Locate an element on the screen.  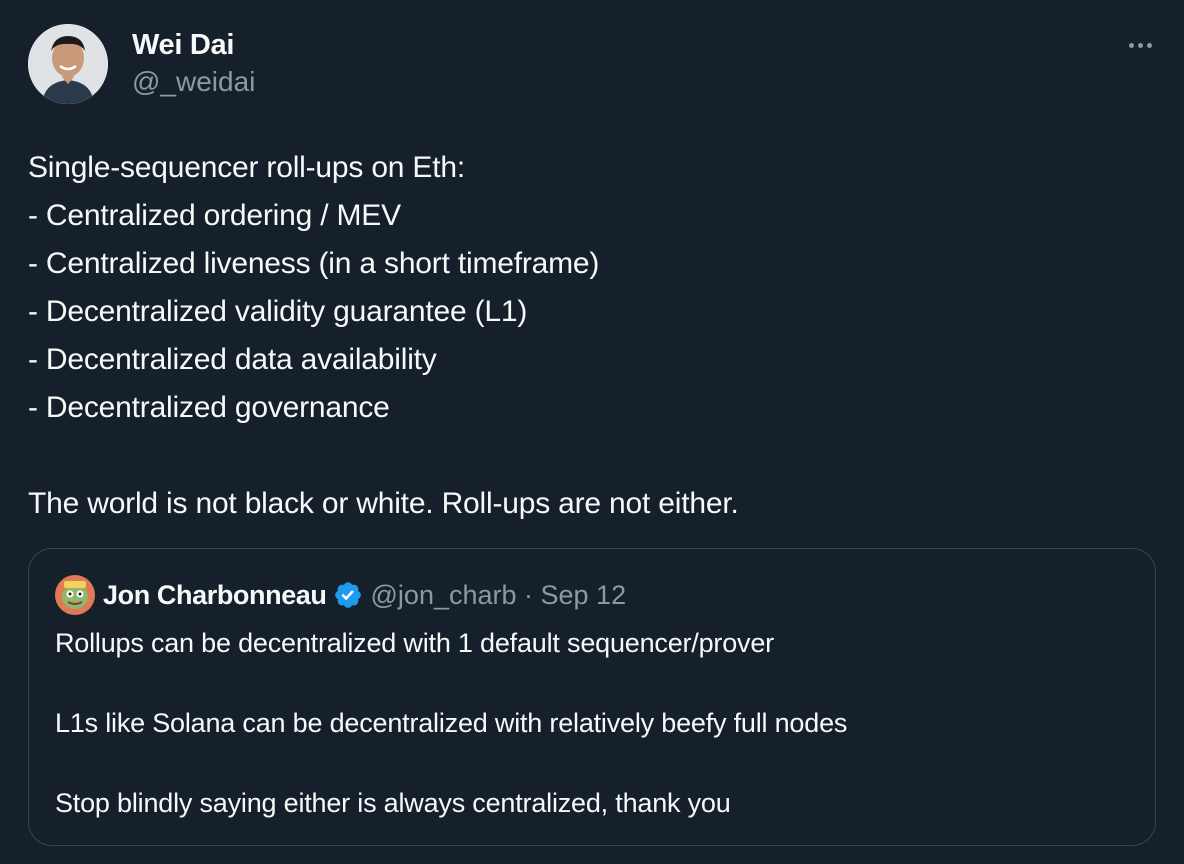
tweet-header: Wei Dai @_weidai is located at coordinates (594, 65).